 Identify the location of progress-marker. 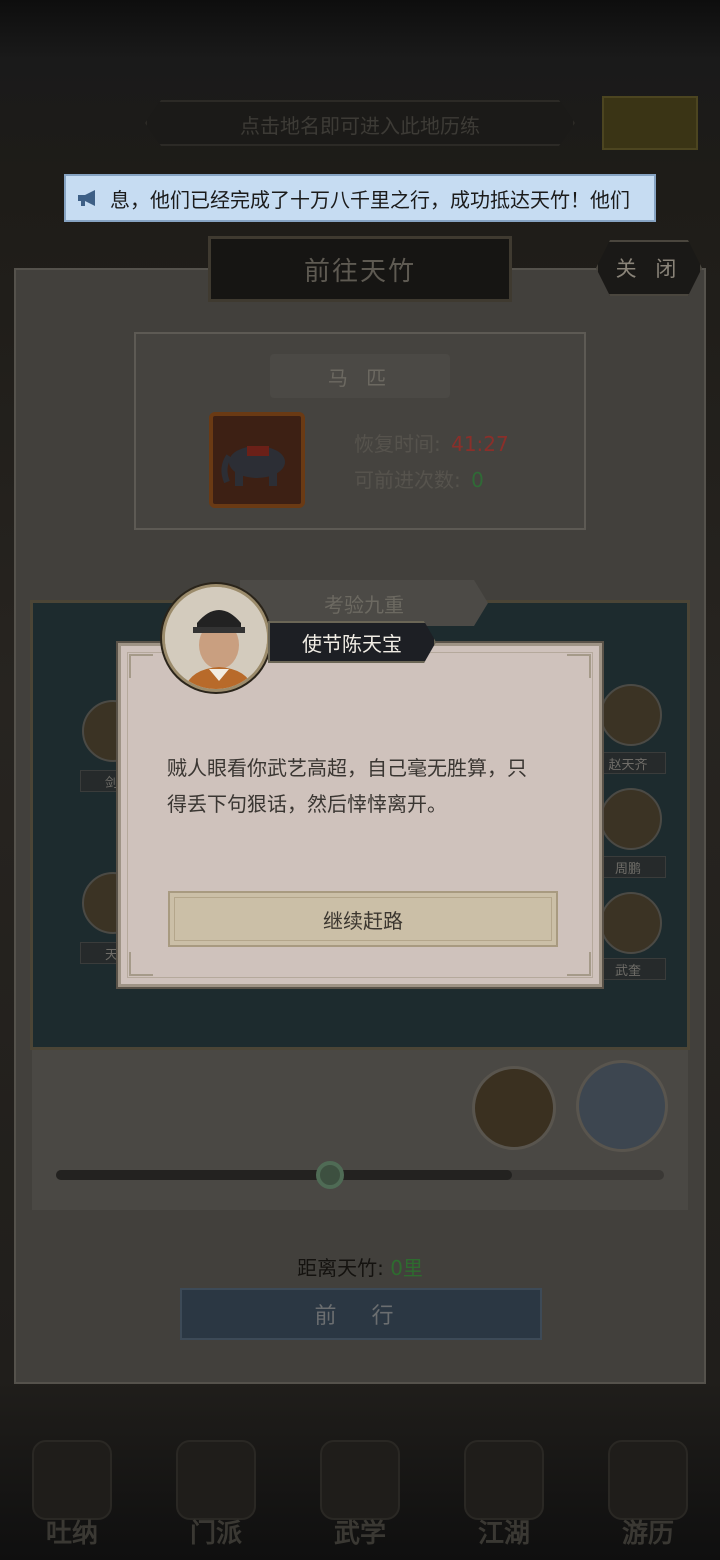
(330, 1175).